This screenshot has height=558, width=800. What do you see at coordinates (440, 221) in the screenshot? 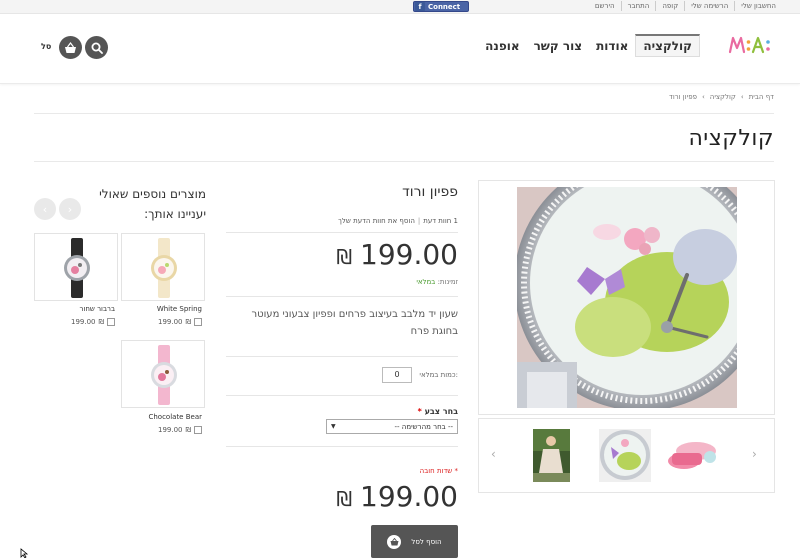
I see `review-count-link: 1 חוות דעת` at bounding box center [440, 221].